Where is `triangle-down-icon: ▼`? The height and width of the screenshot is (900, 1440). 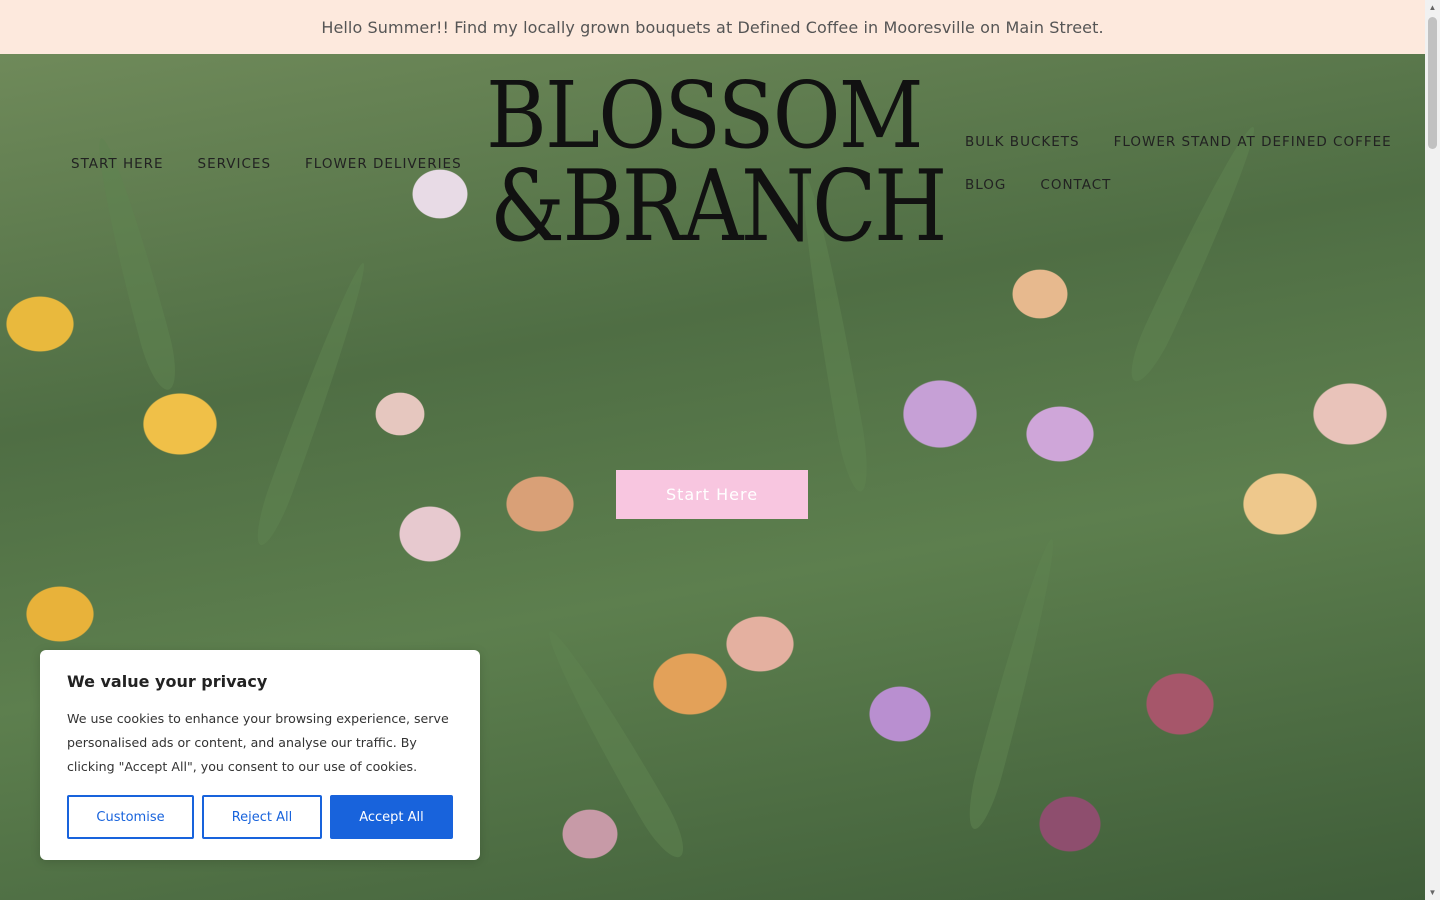 triangle-down-icon: ▼ is located at coordinates (1432, 892).